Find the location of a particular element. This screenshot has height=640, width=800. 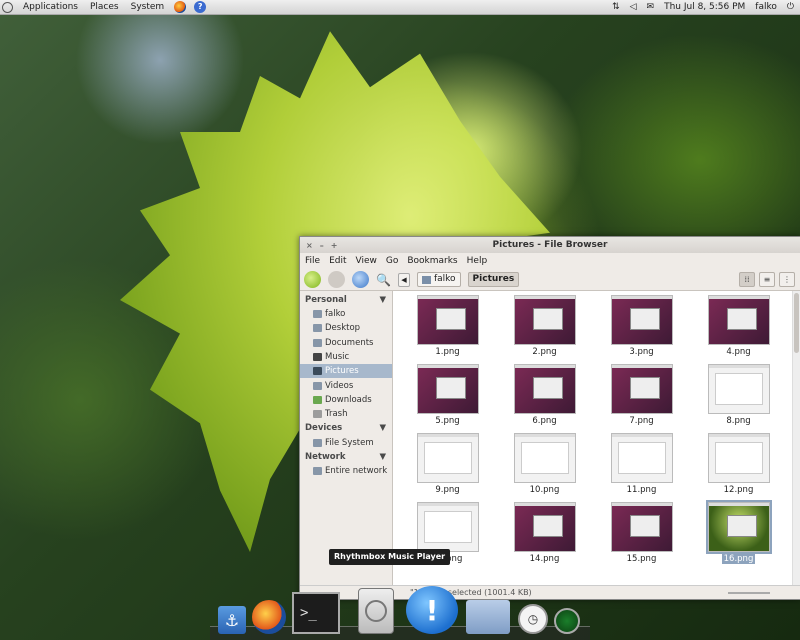

sidebar-item-trash: Trash is located at coordinates (346, 414).